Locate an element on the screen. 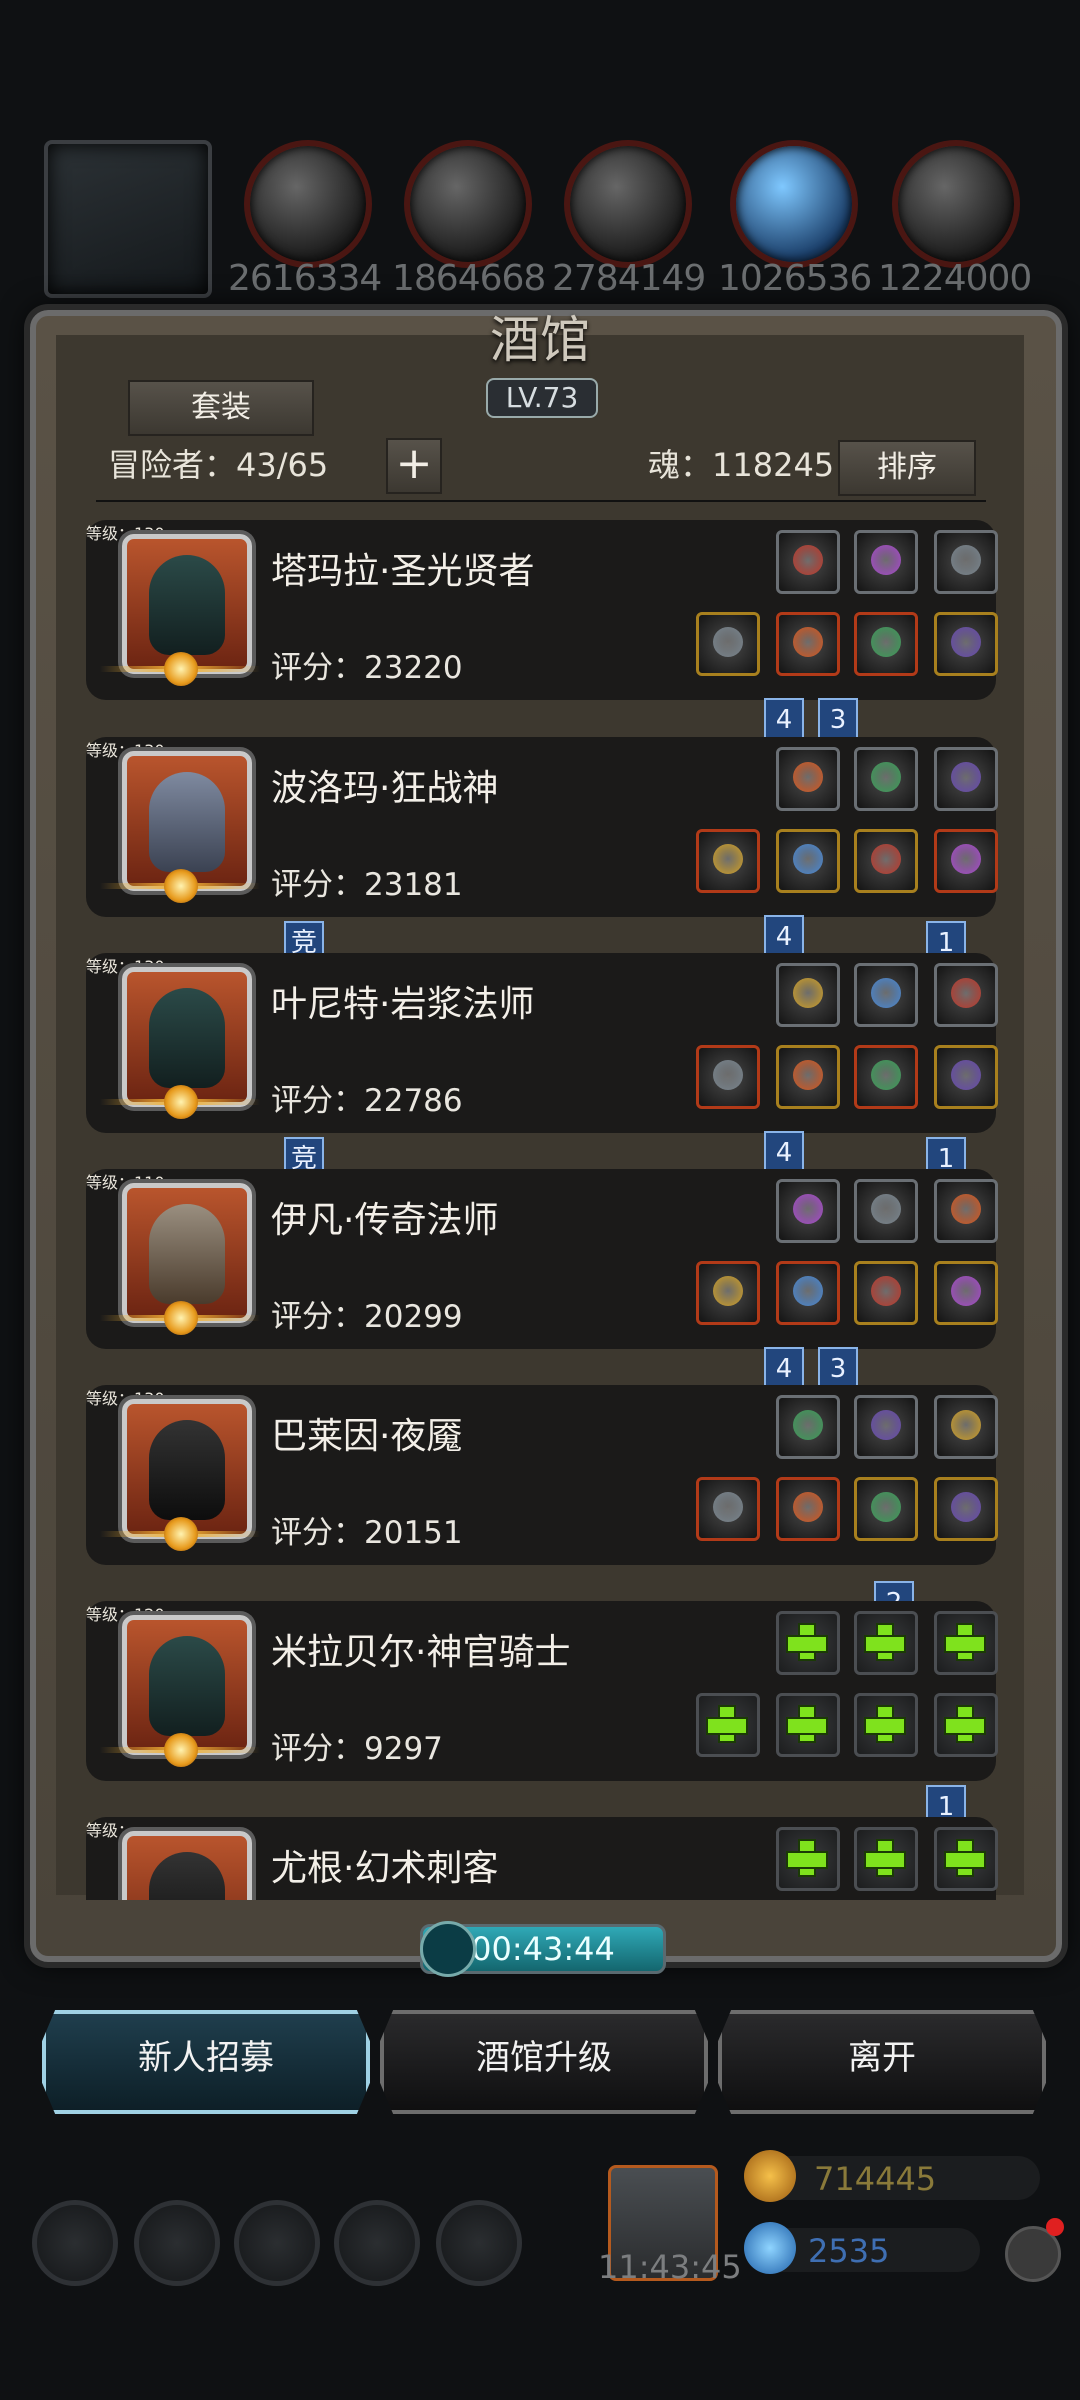 This screenshot has height=2400, width=1080. hero-avatar is located at coordinates (187, 1865).